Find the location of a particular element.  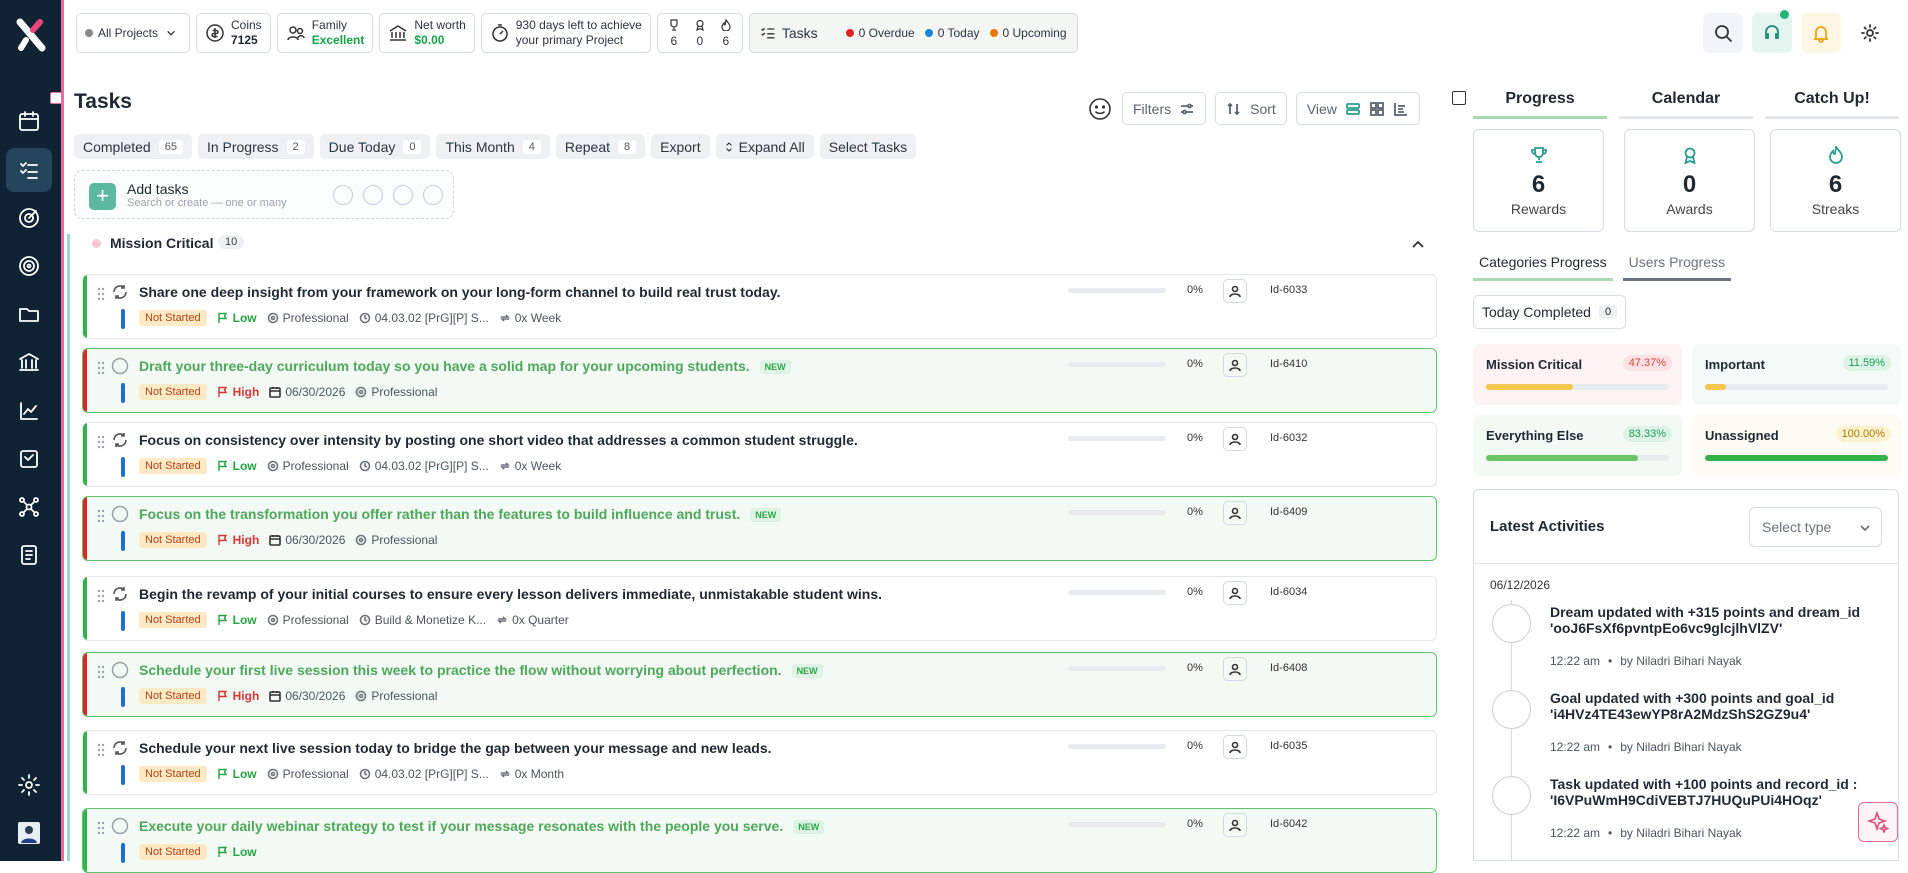

filters-button: Filters is located at coordinates (1164, 108).